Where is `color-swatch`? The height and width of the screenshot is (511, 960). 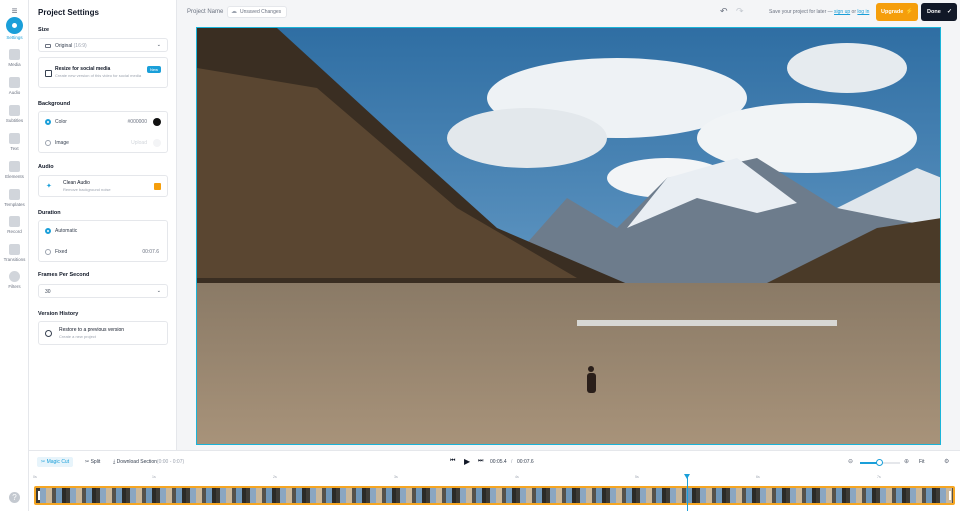 color-swatch is located at coordinates (157, 122).